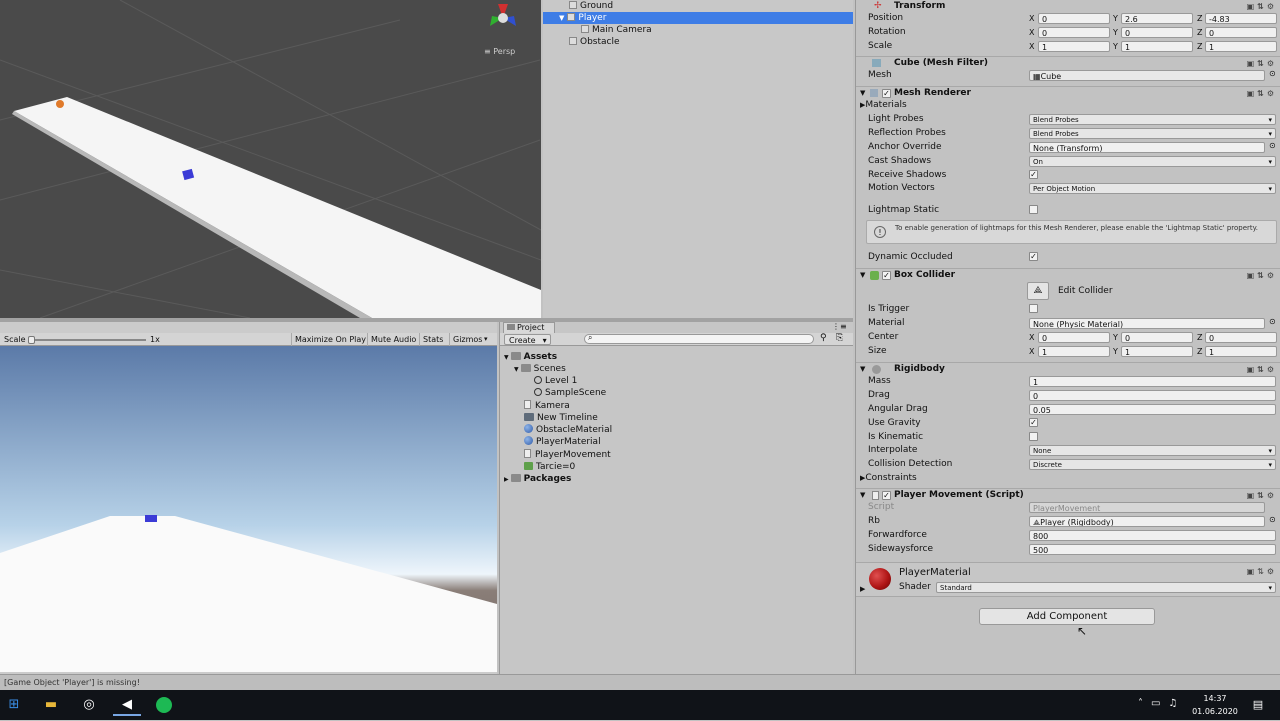 This screenshot has width=1280, height=721. Describe the element at coordinates (31, 340) in the screenshot. I see `scale-slider-handle` at that location.